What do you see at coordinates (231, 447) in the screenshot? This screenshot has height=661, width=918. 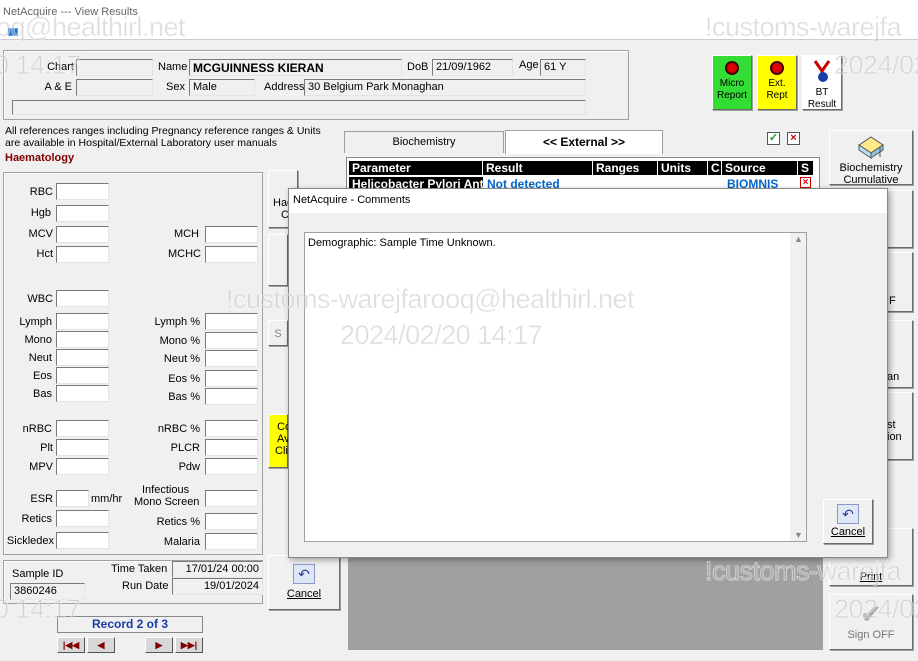 I see `plcr-field` at bounding box center [231, 447].